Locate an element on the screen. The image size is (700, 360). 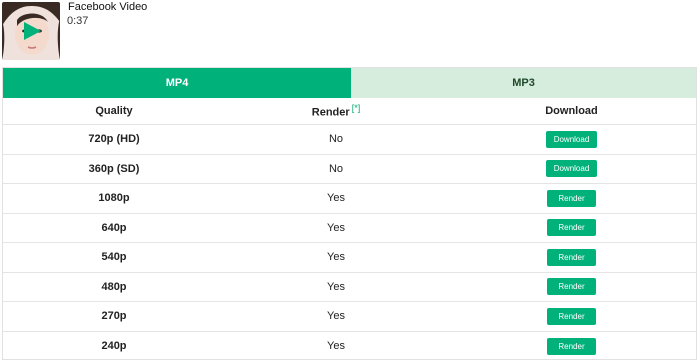
table-row: 720p (HD) No Download is located at coordinates (349, 140).